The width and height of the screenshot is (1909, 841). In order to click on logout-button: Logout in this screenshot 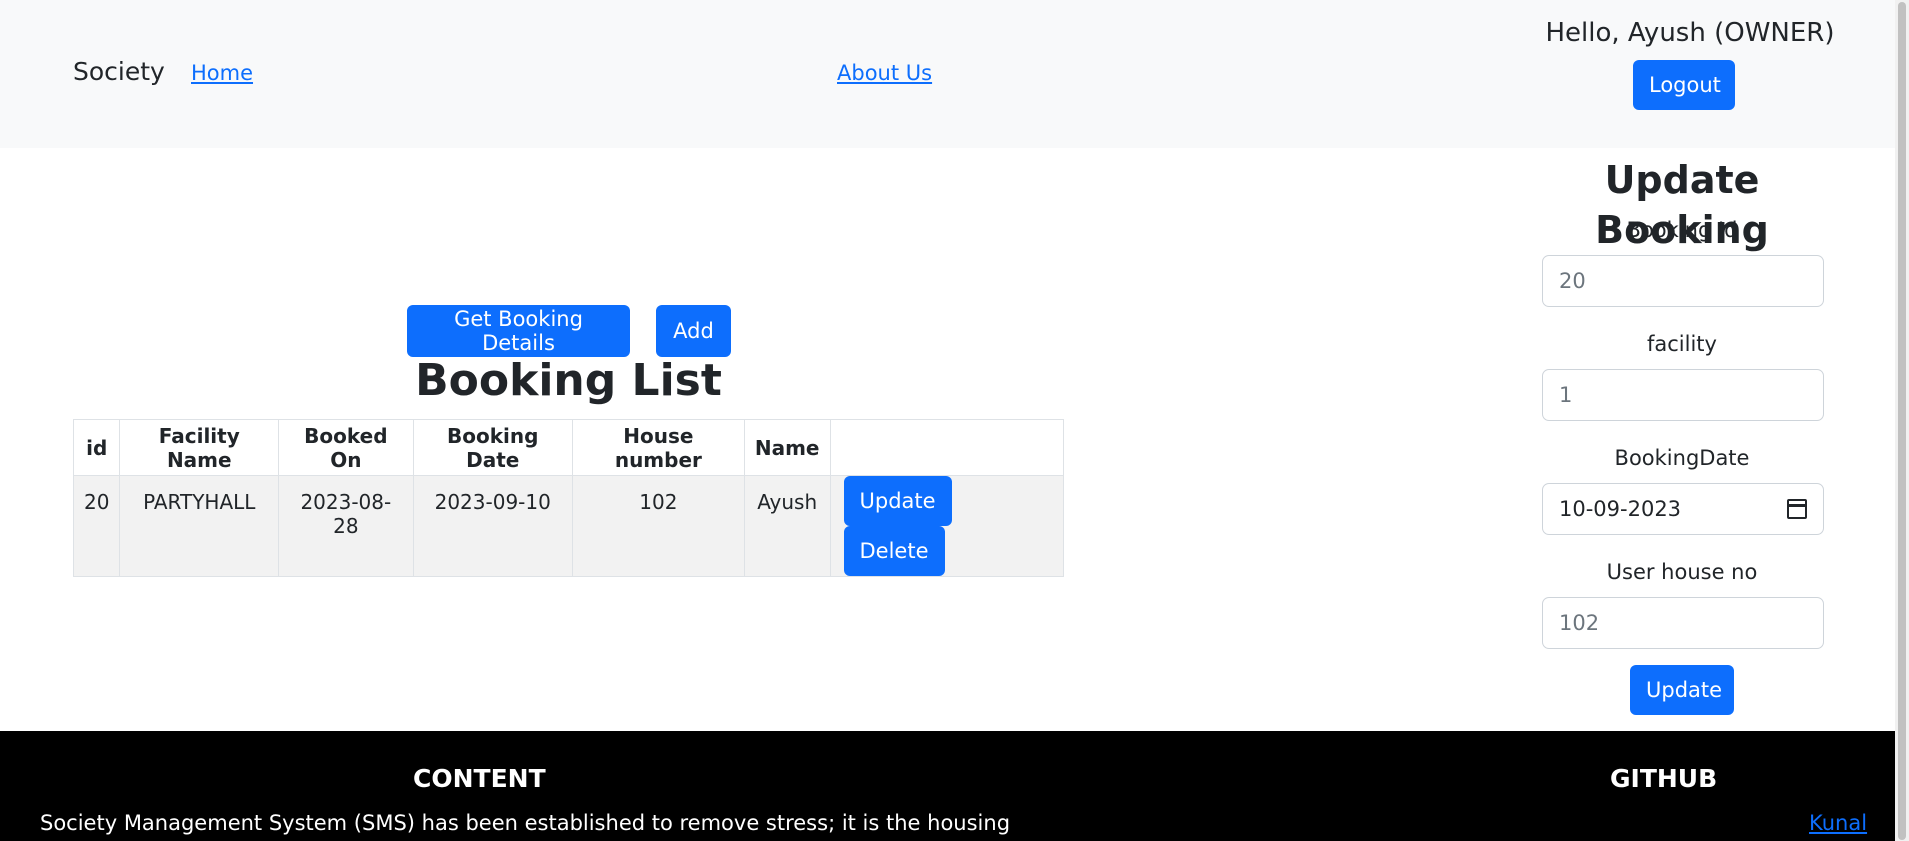, I will do `click(1684, 85)`.